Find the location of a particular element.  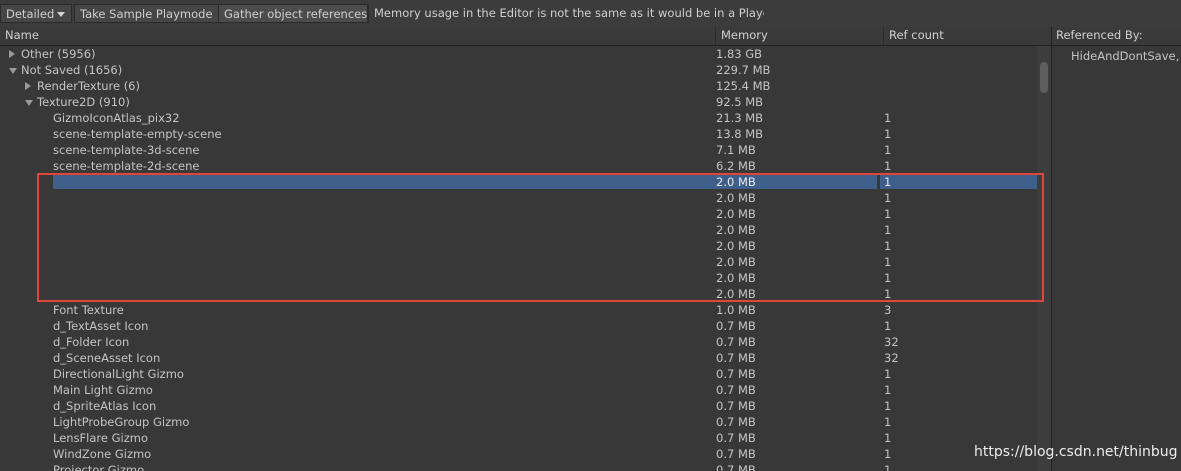

referenced-by-panel: Referenced By: HideAndDontSave, is located at coordinates (1116, 249).